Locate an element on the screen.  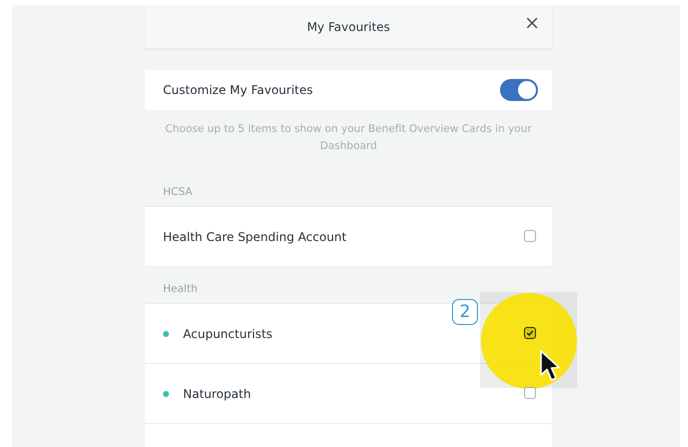
toggle-label: Customize My Favourites is located at coordinates (238, 90).